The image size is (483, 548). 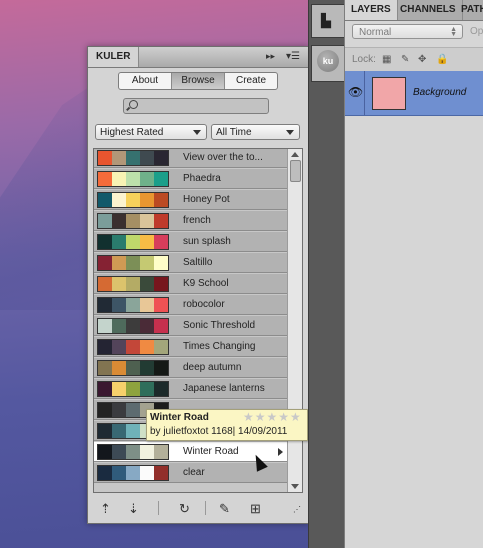 What do you see at coordinates (295, 154) in the screenshot?
I see `scroll-up-icon` at bounding box center [295, 154].